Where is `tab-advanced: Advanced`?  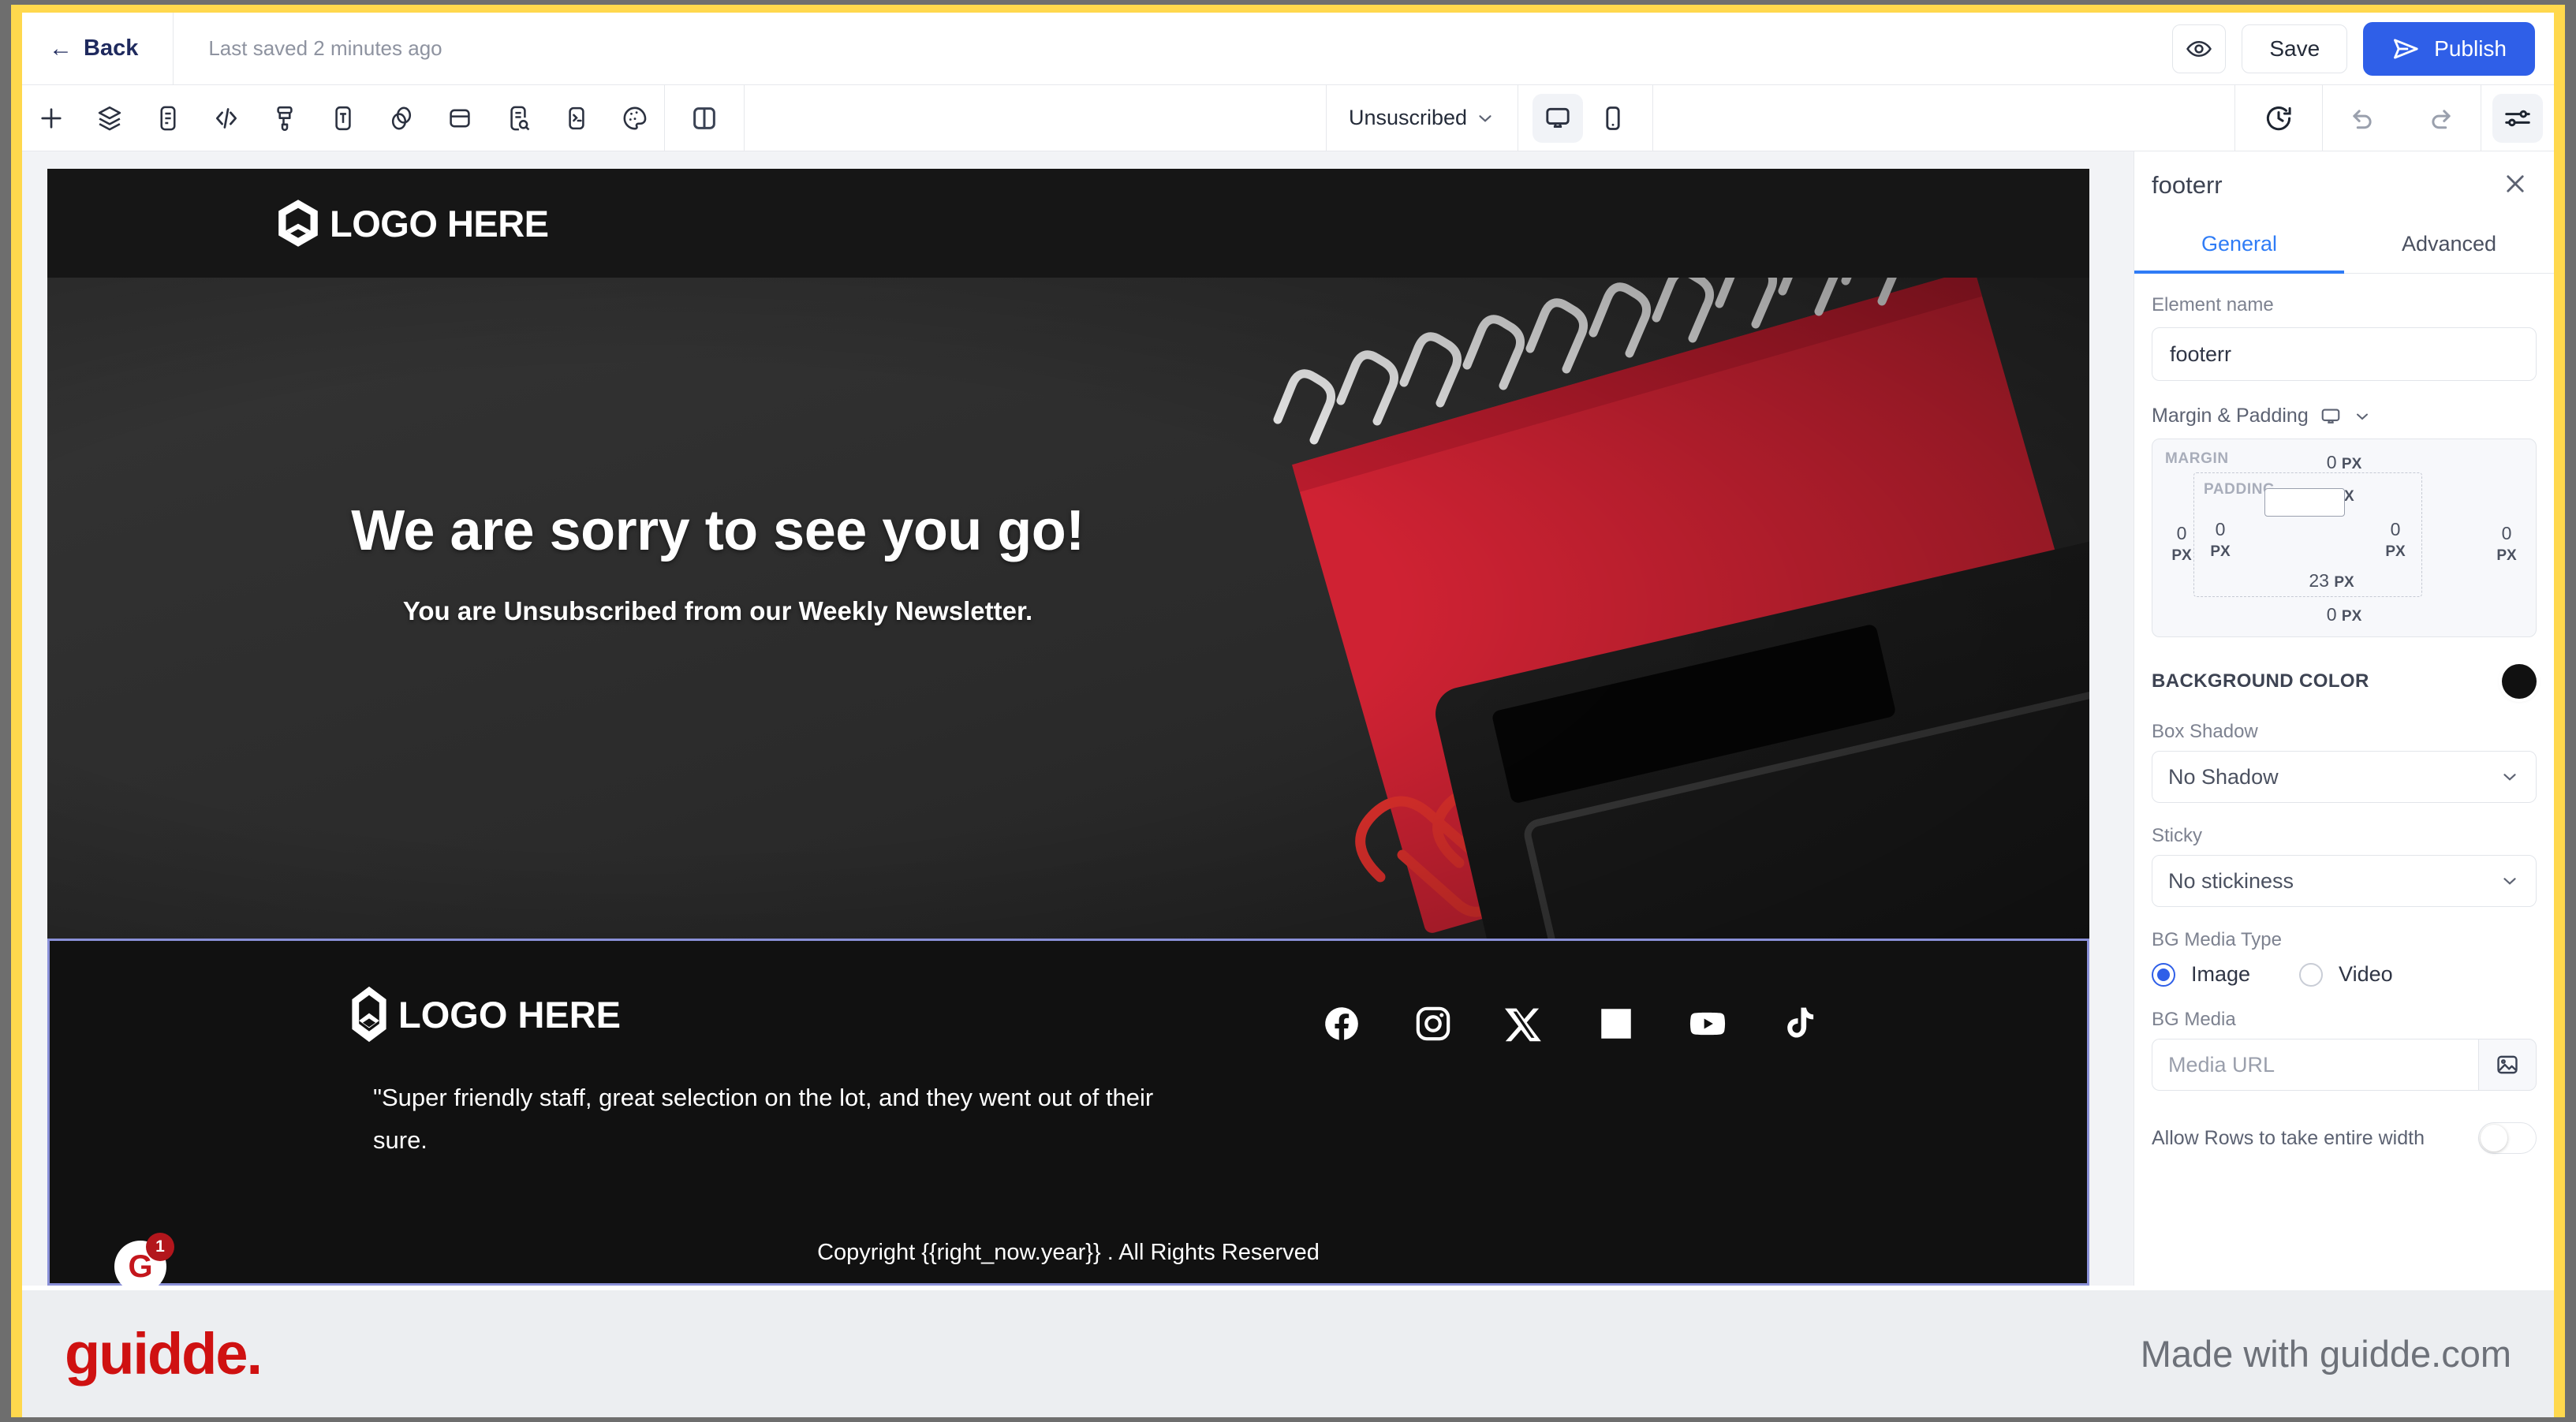
tab-advanced: Advanced is located at coordinates (2449, 246).